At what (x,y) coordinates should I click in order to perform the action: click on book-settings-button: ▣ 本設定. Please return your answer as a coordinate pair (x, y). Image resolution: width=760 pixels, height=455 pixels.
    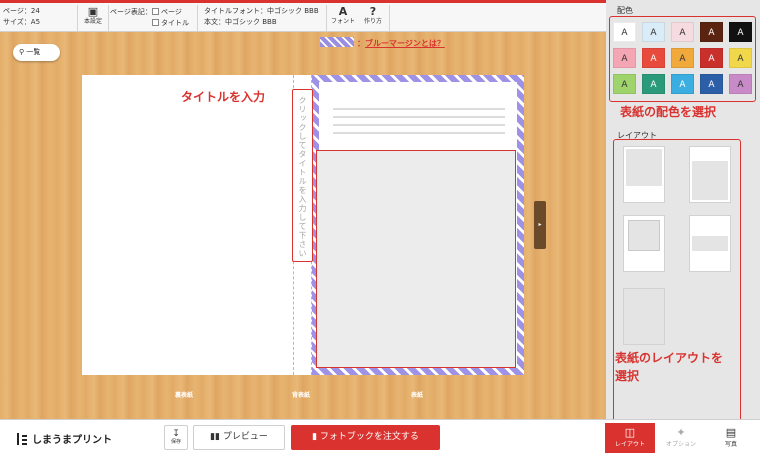
    Looking at the image, I should click on (93, 18).